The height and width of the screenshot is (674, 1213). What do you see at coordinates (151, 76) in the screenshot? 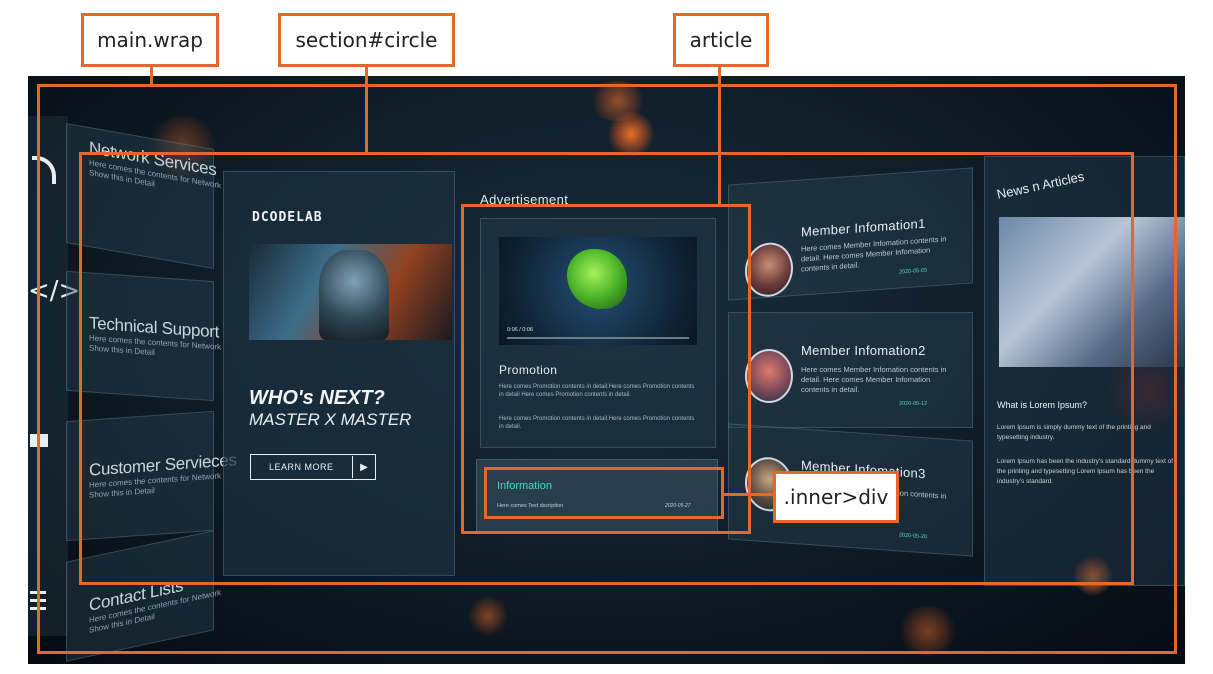
I see `wrap-connector` at bounding box center [151, 76].